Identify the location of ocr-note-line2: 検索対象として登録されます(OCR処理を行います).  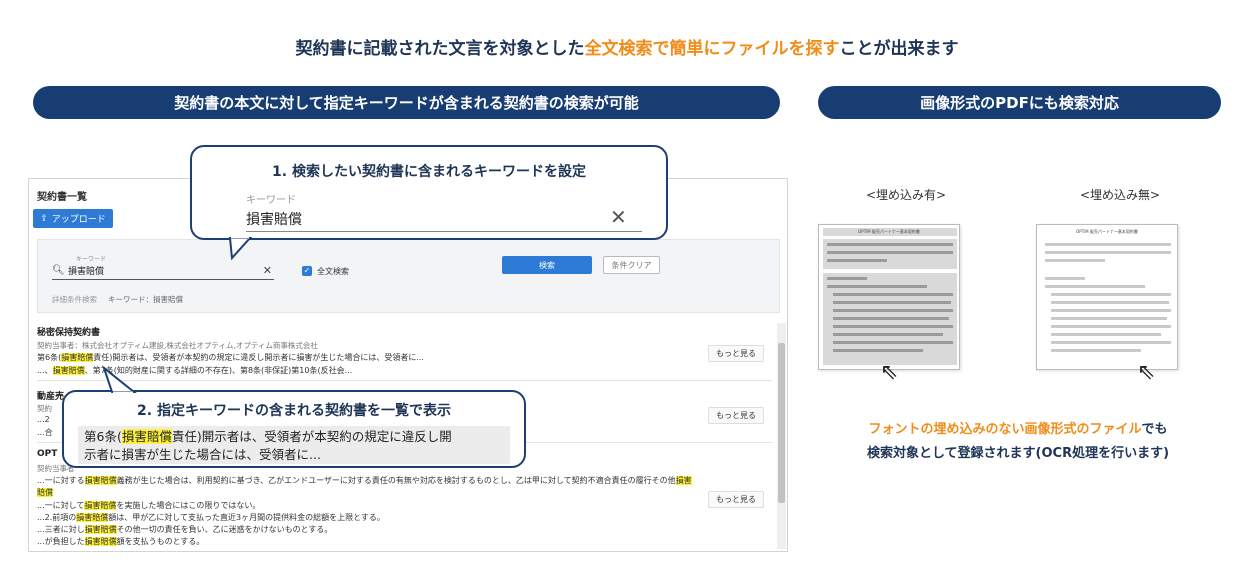
(1018, 453).